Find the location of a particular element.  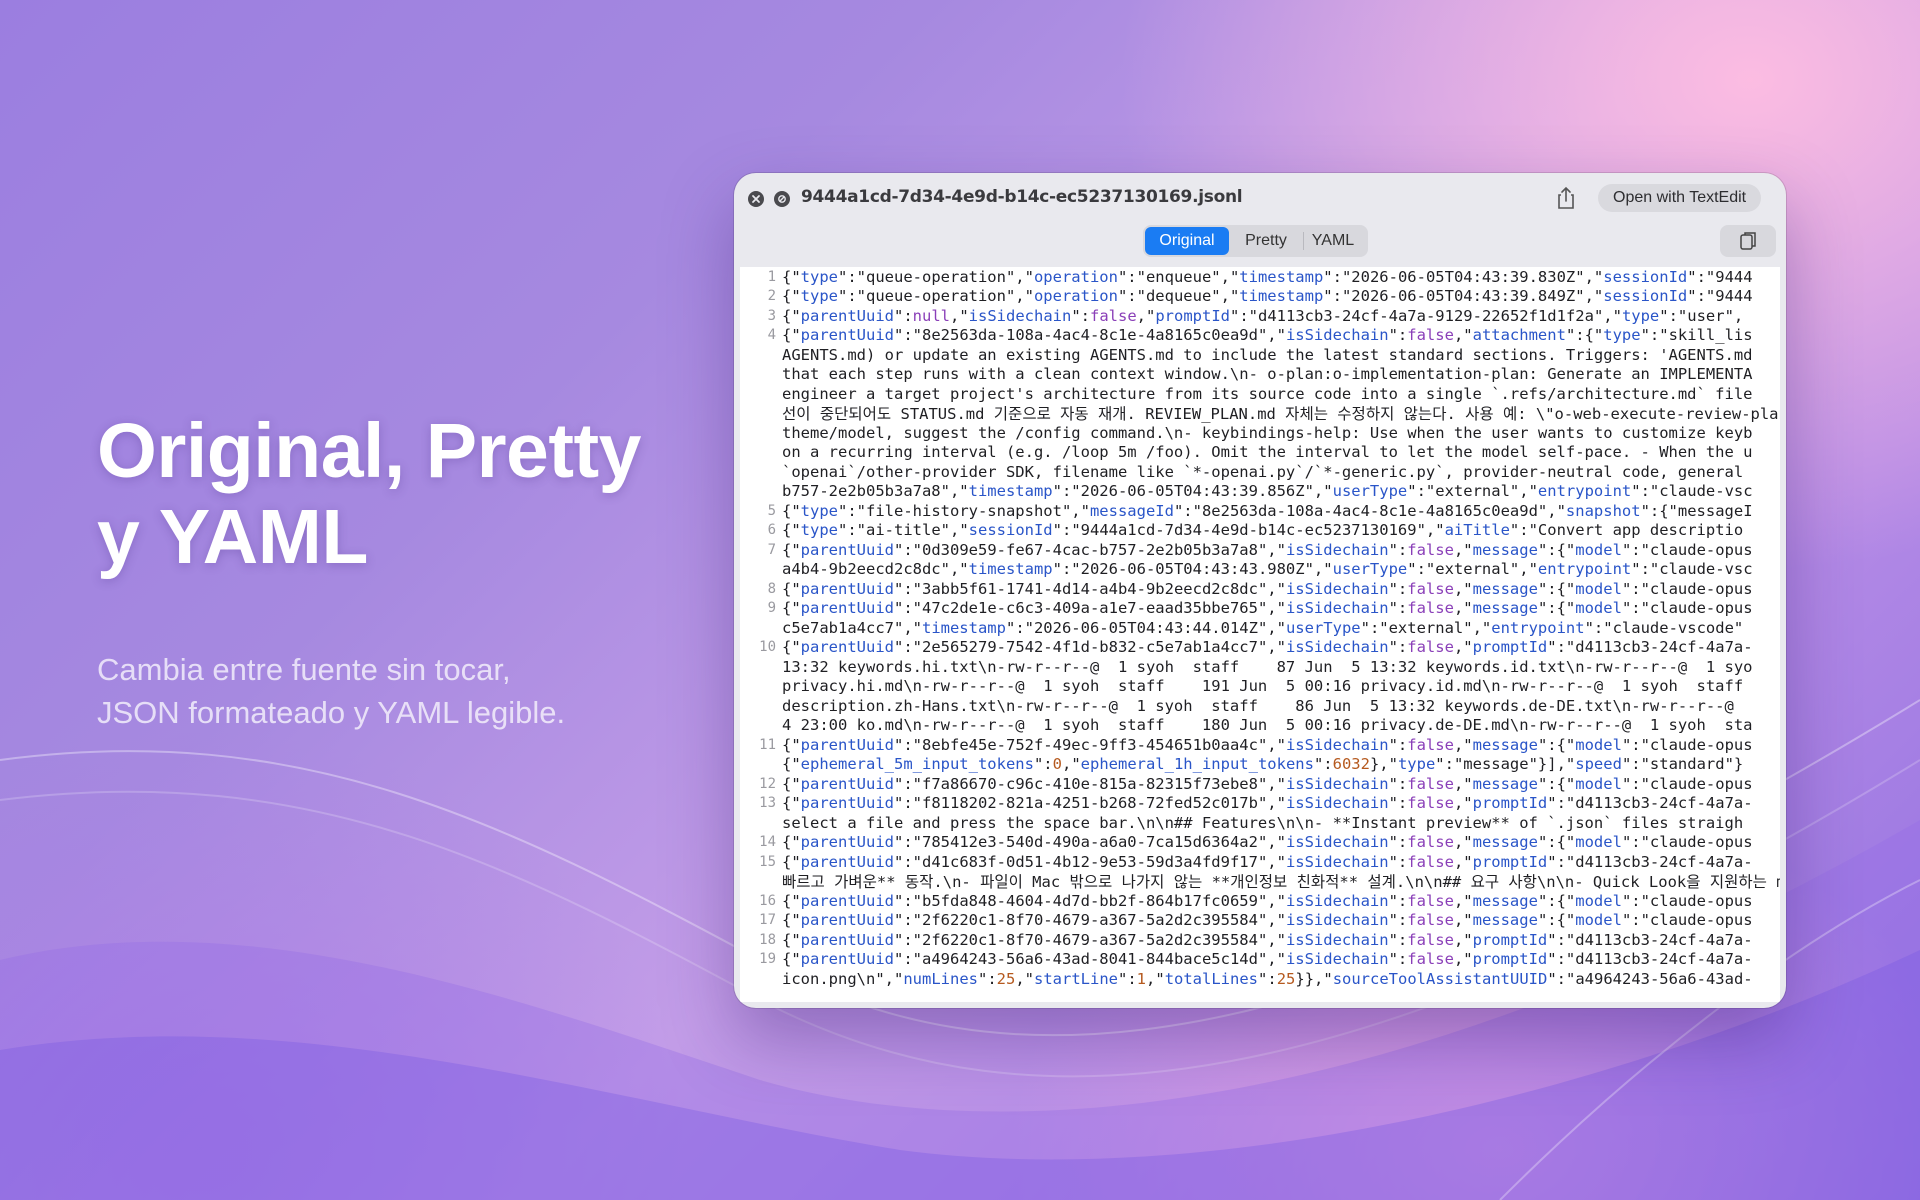

line-number: 2 is located at coordinates (771, 296).